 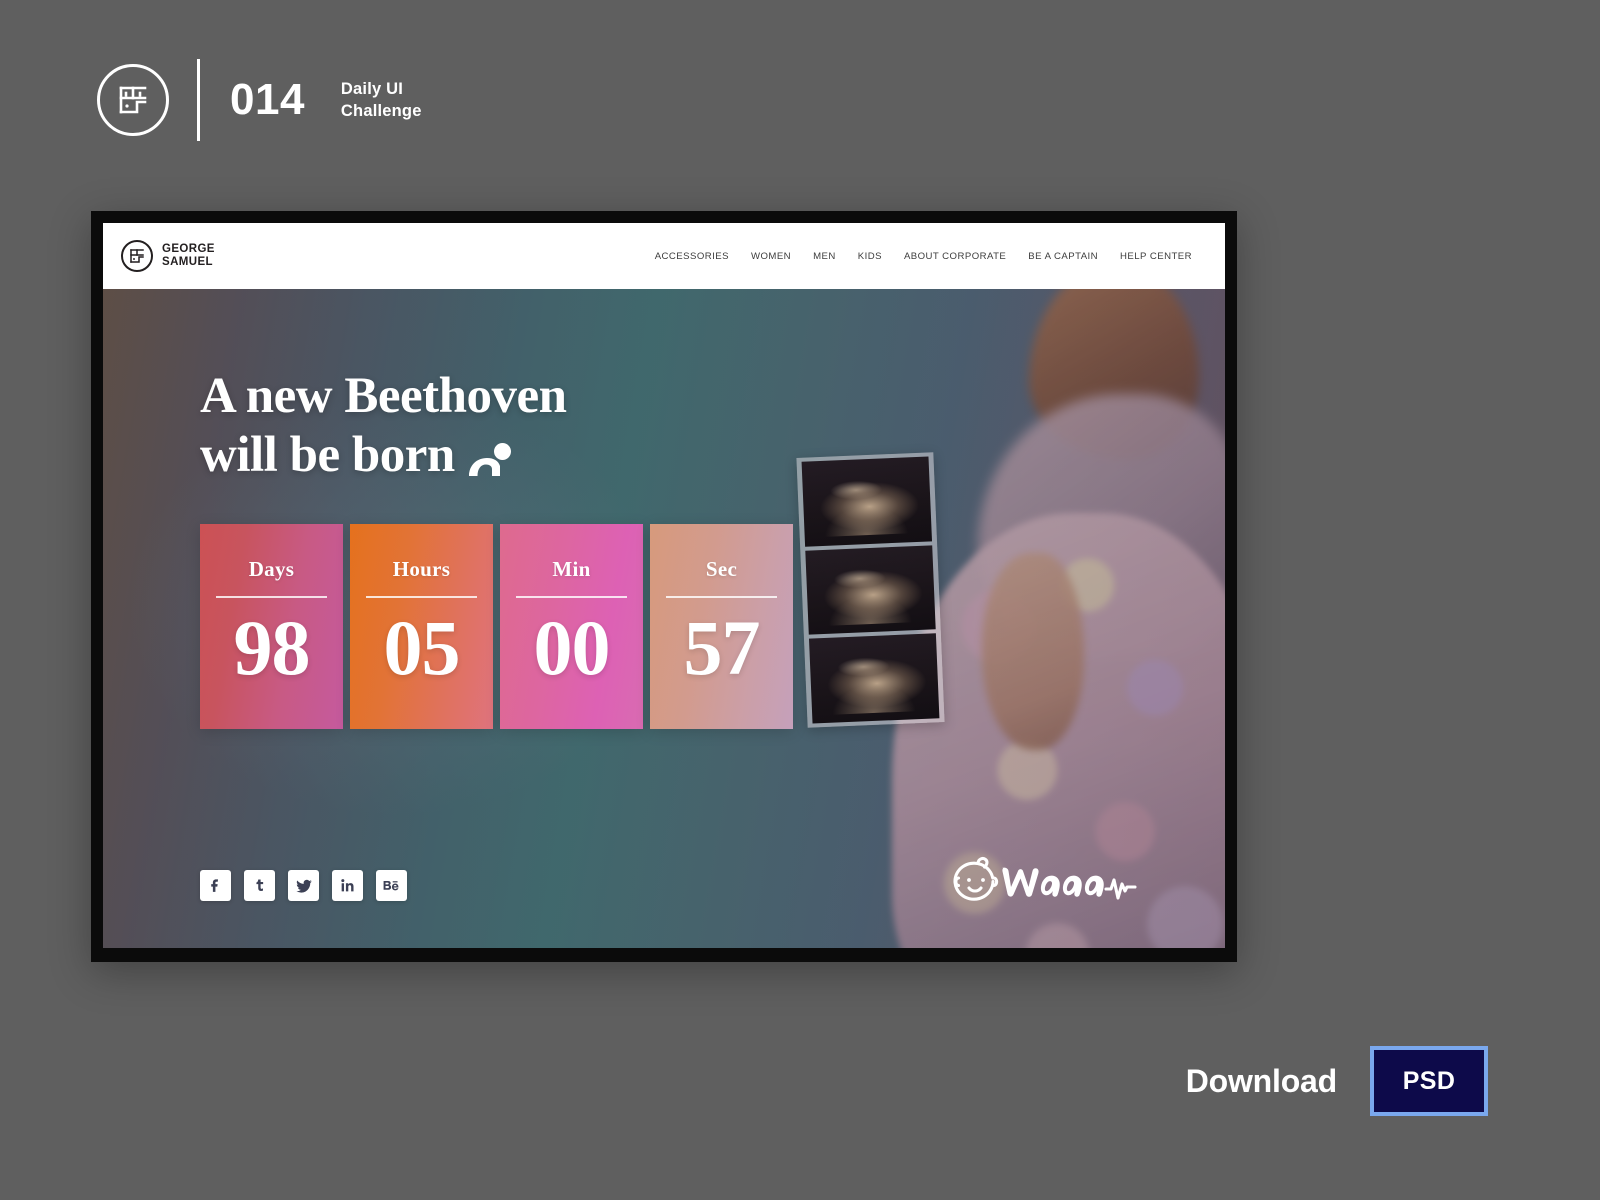 What do you see at coordinates (1063, 256) in the screenshot?
I see `nav-item-be-a-captain: BE A CAPTAIN` at bounding box center [1063, 256].